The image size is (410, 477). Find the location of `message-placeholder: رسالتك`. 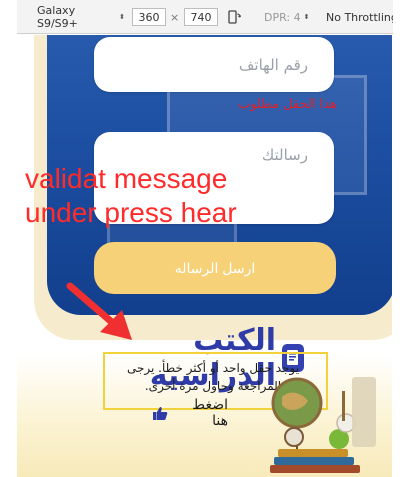

message-placeholder: رسالتك is located at coordinates (284, 155).